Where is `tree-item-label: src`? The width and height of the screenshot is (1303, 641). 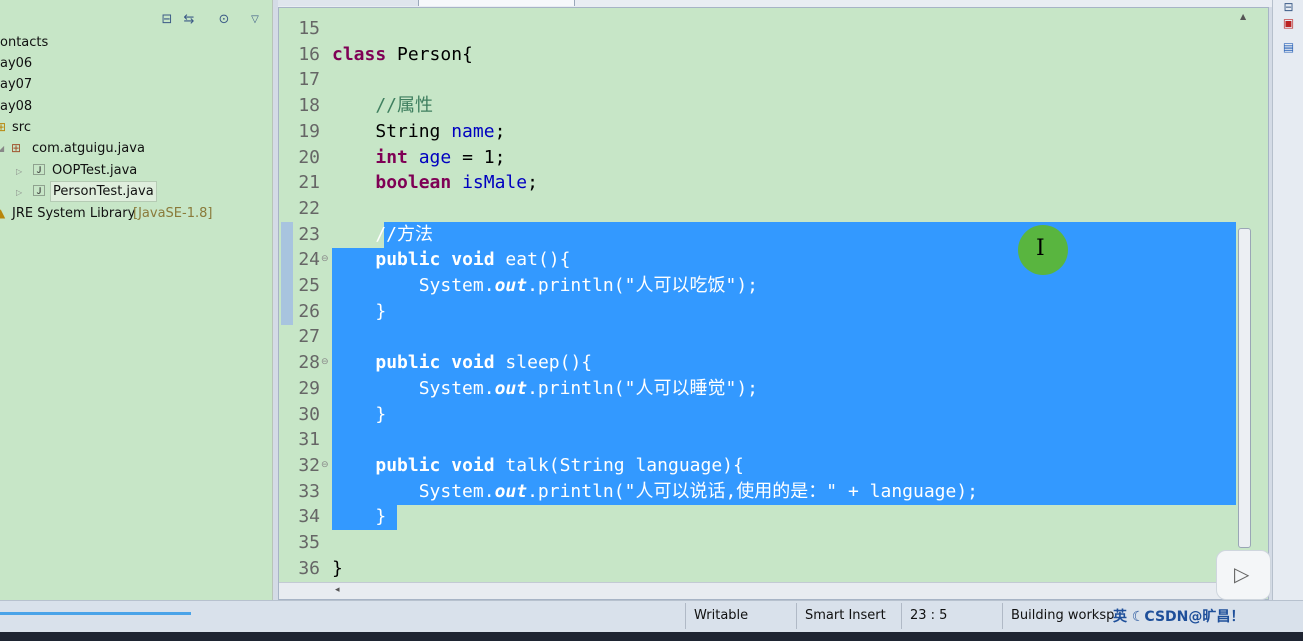 tree-item-label: src is located at coordinates (21, 127).